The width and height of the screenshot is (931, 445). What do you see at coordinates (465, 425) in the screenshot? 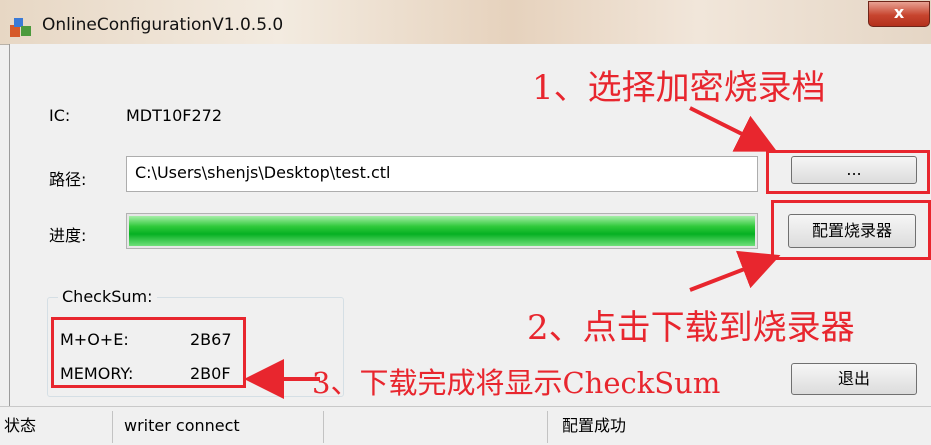
I see `status-bar: 状态 writer connect 配置成功` at bounding box center [465, 425].